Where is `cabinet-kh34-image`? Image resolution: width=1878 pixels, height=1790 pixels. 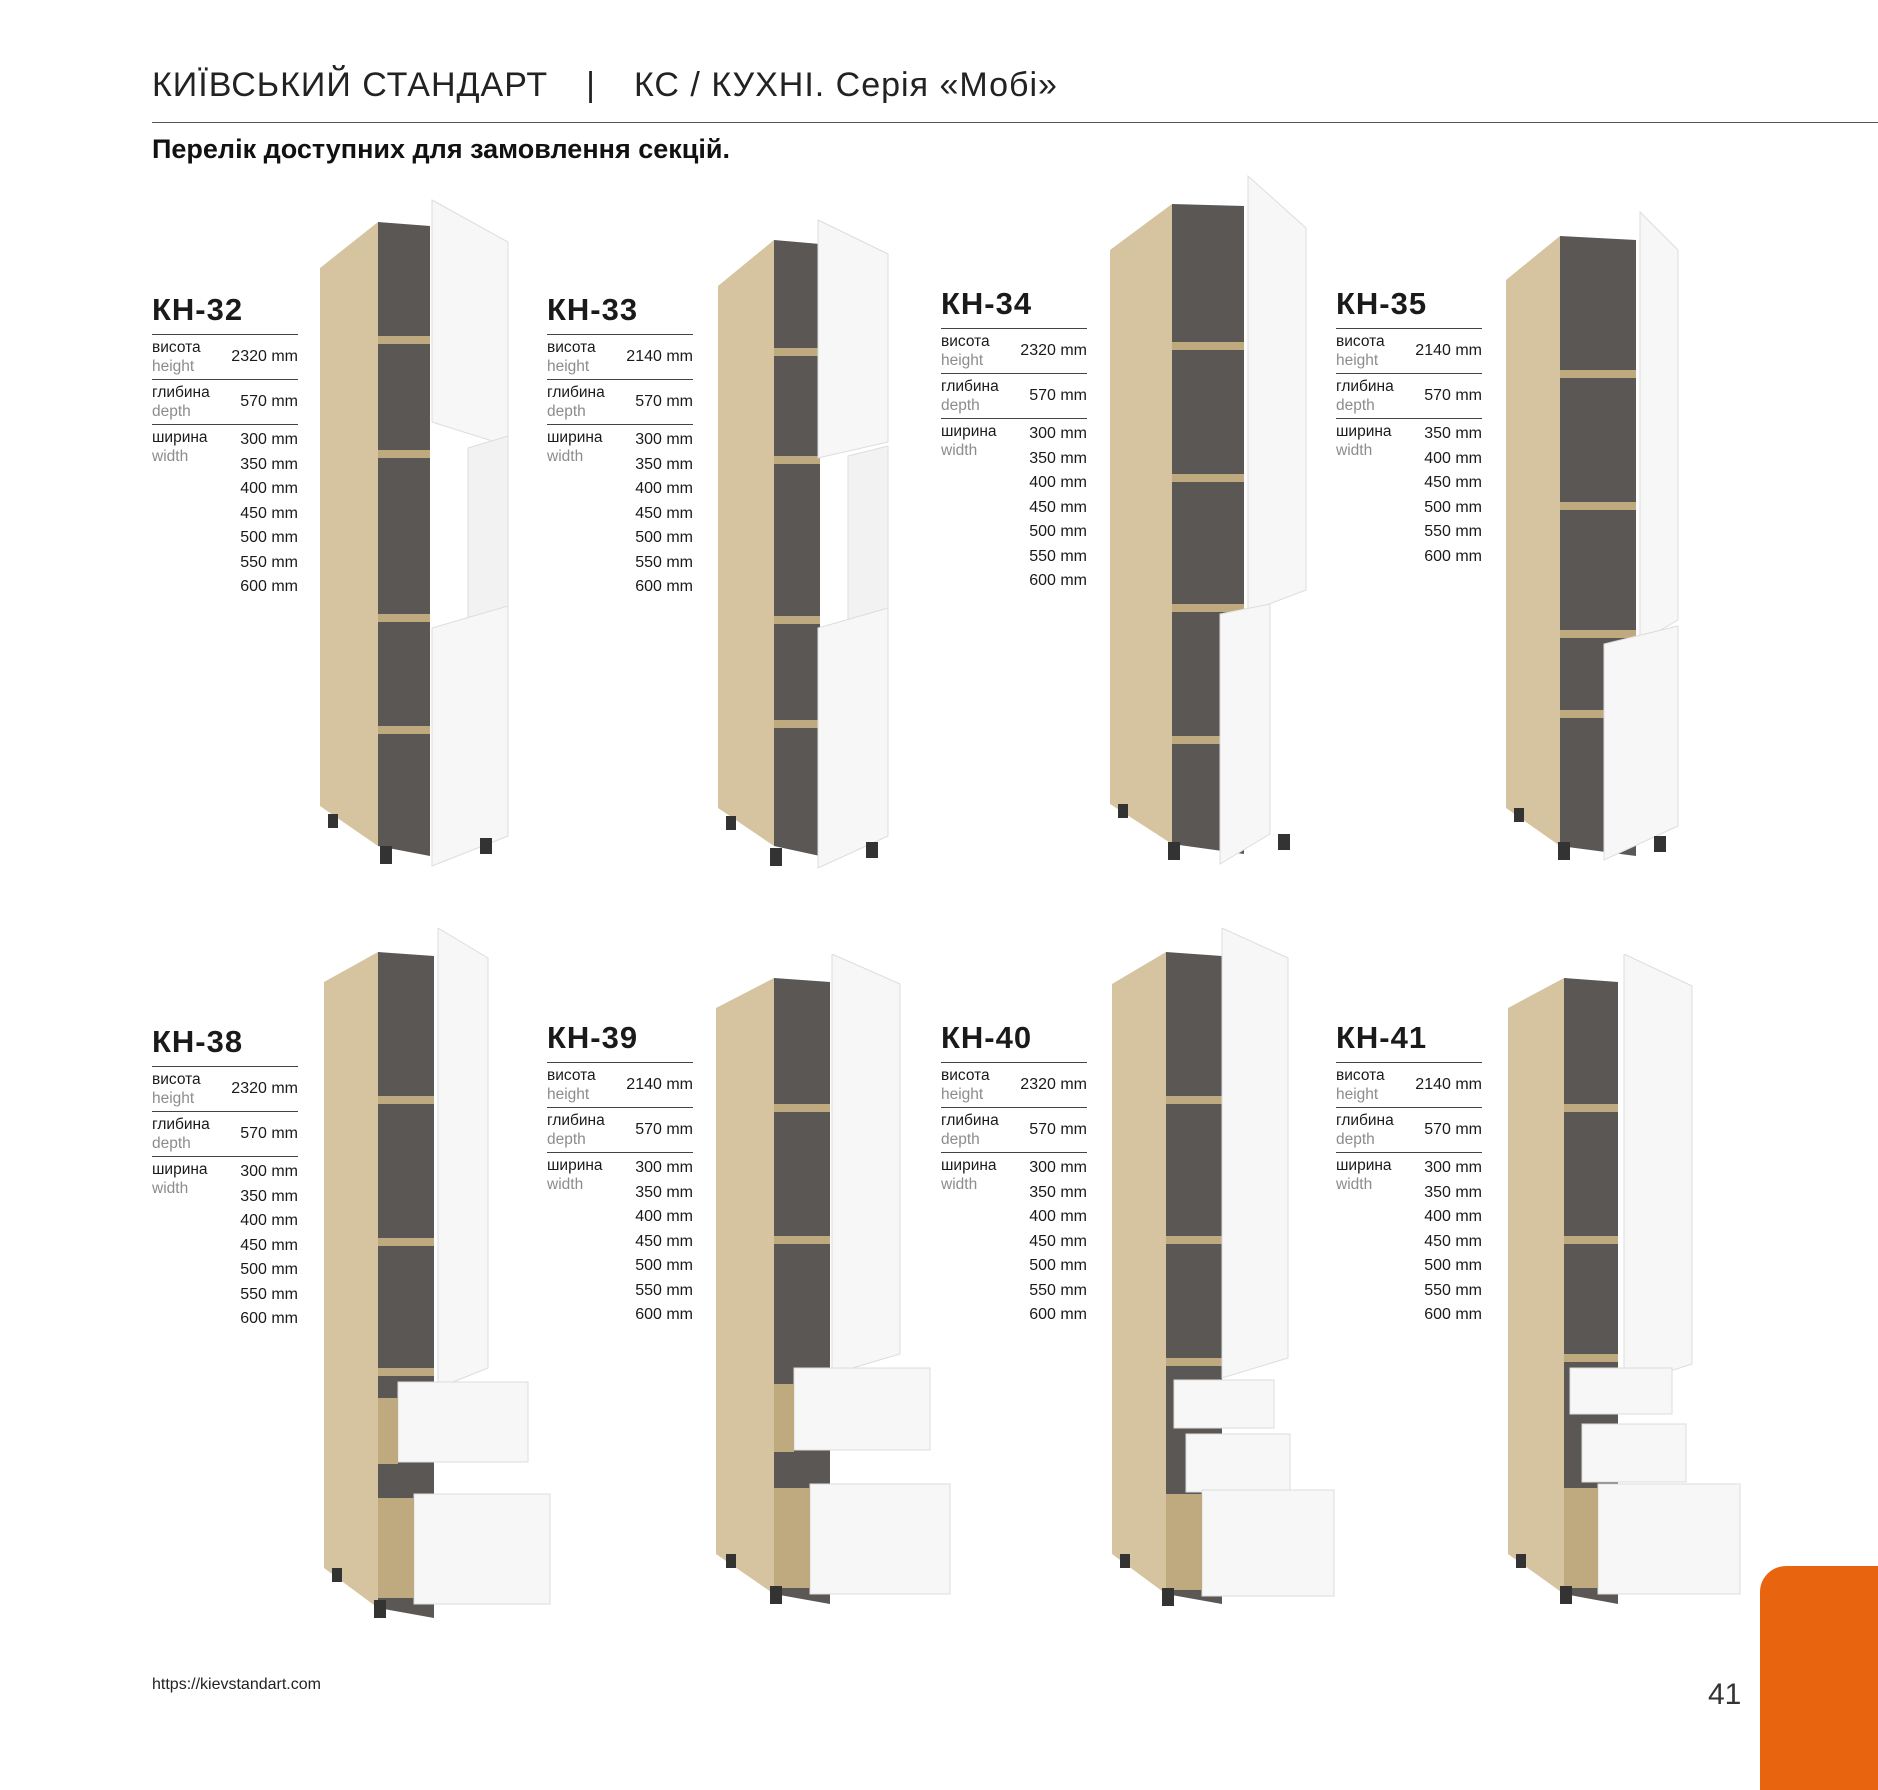
cabinet-kh34-image is located at coordinates (1208, 519).